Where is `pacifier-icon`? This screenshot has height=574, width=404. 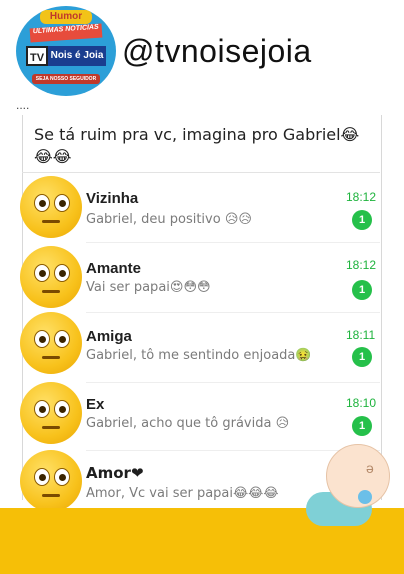
pacifier-icon is located at coordinates (365, 497).